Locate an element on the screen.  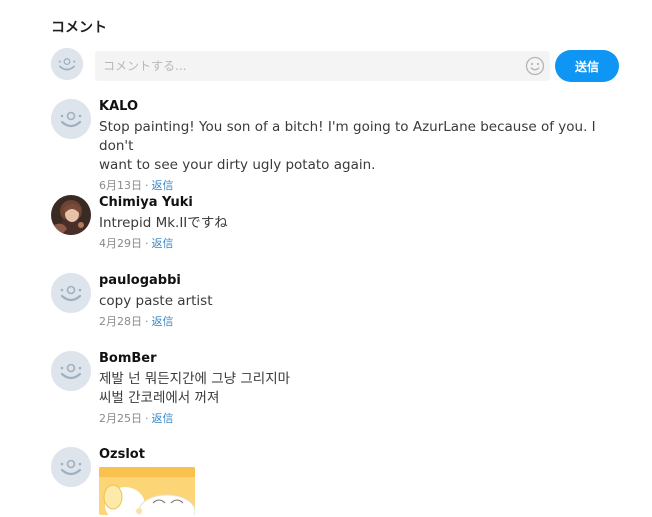
user-photo-avatar is located at coordinates (71, 215).